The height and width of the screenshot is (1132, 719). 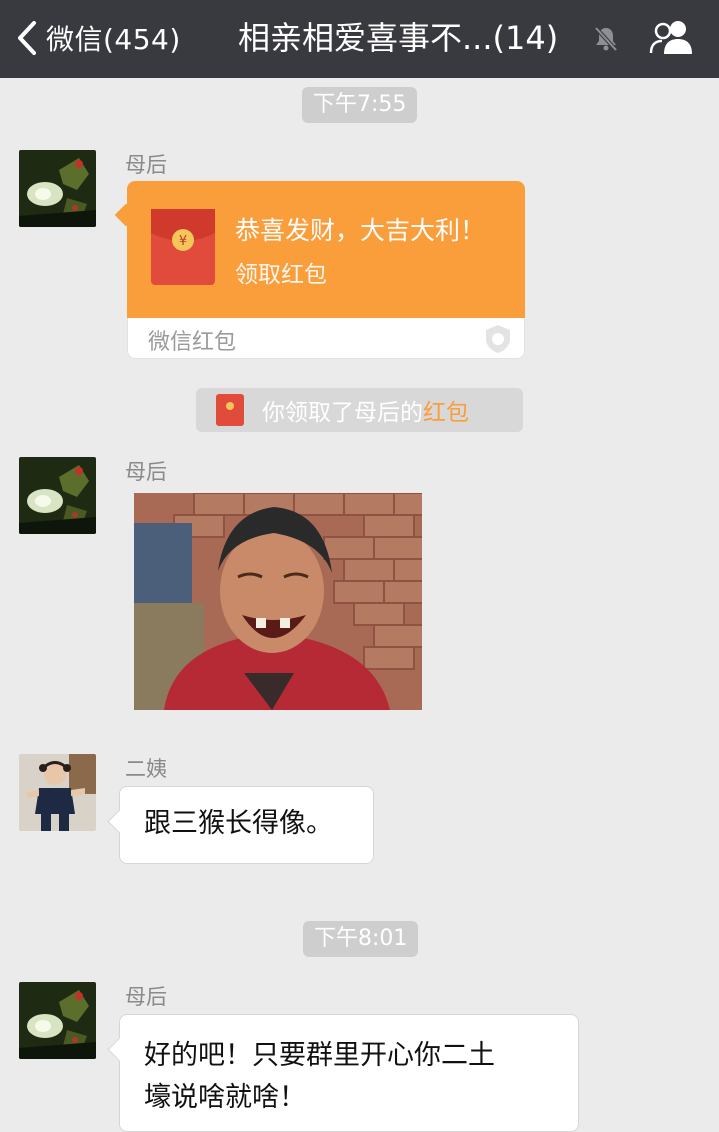 I want to click on shield-icon, so click(x=498, y=339).